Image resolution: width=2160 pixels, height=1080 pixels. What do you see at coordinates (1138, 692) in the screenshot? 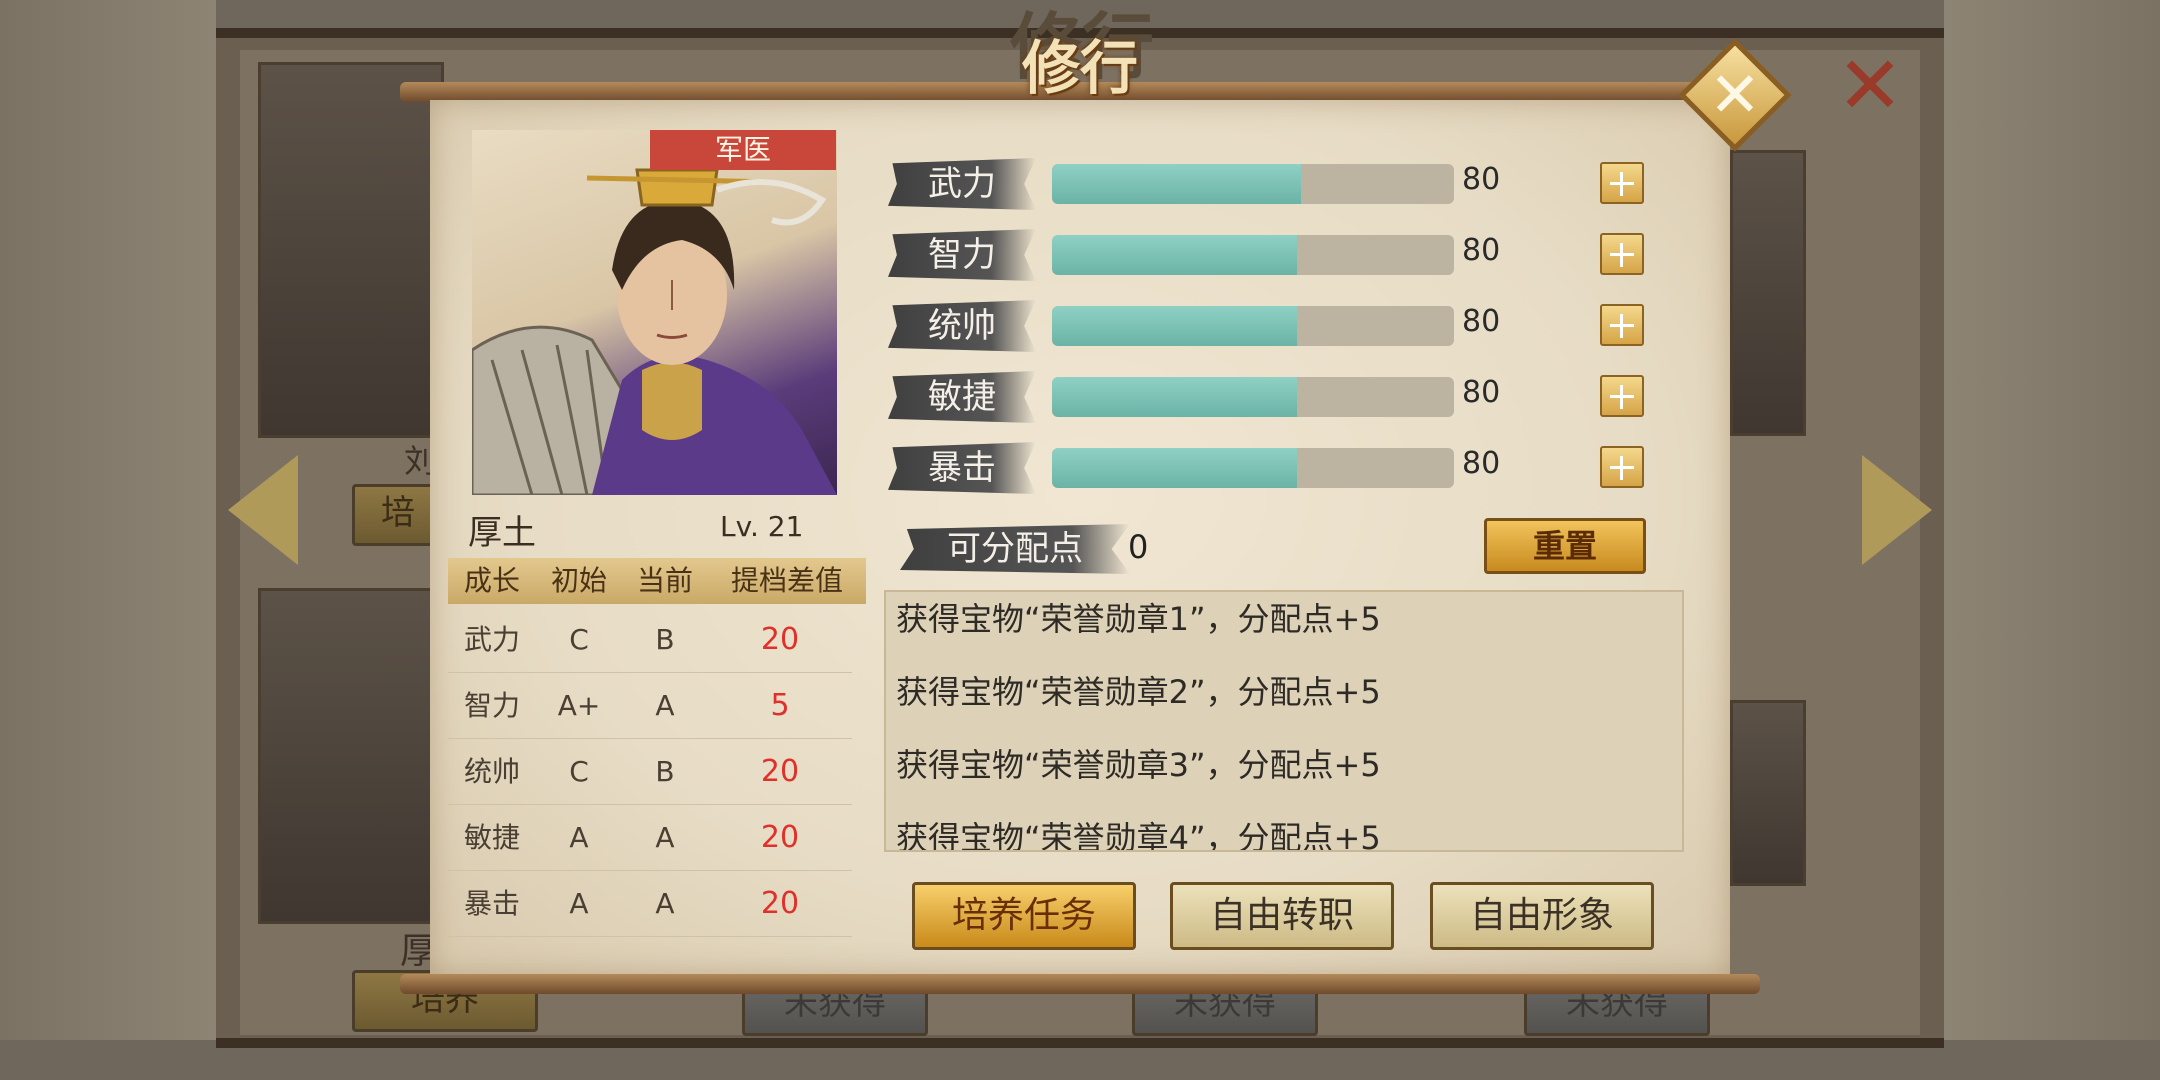
I see `log-entry: 获得宝物“荣誉勋章2”，分配点+5` at bounding box center [1138, 692].